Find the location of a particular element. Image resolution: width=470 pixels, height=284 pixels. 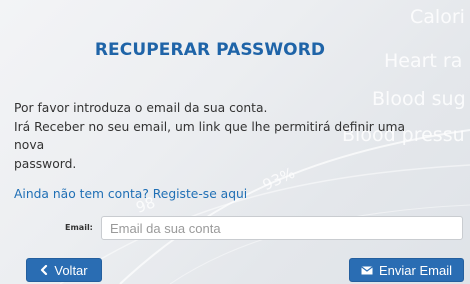

send-email-button-label: Enviar Email is located at coordinates (415, 270).